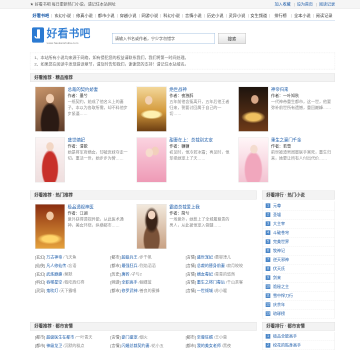 This screenshot has height=360, width=360. Describe the element at coordinates (215, 15) in the screenshot. I see `nav-item-history: 历史小说` at that location.